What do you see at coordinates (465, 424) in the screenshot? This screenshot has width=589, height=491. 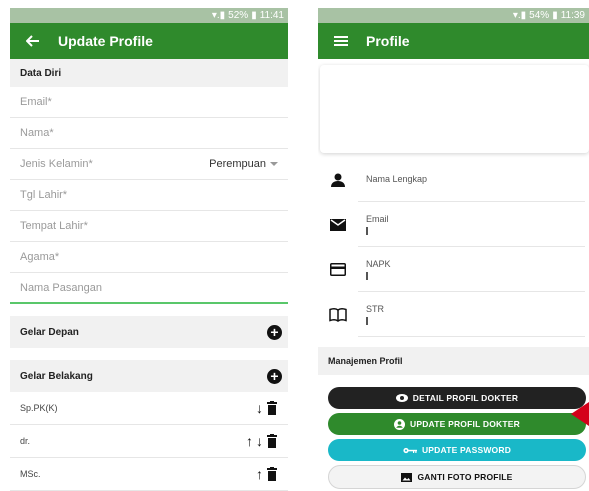 I see `update-profil-label: UPDATE PROFIL DOKTER` at bounding box center [465, 424].